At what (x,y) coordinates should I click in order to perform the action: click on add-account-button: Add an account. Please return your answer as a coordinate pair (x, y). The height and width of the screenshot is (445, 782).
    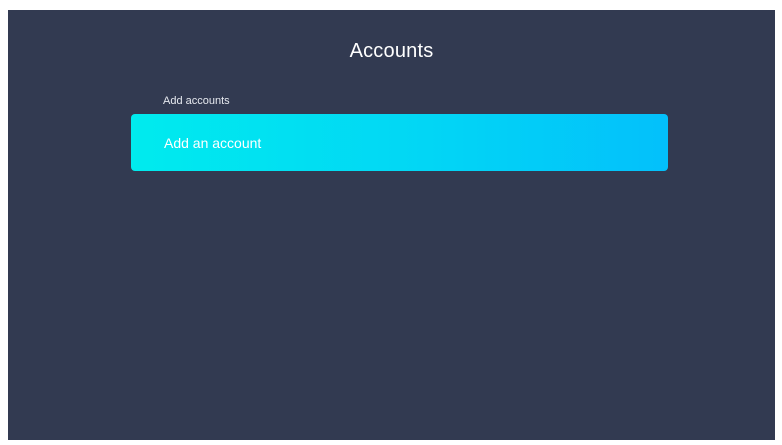
    Looking at the image, I should click on (399, 142).